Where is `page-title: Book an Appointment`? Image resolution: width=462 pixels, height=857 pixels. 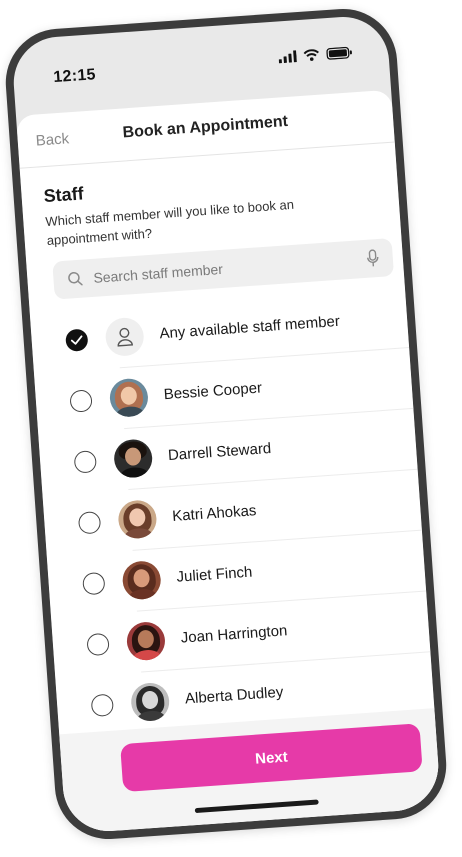 page-title: Book an Appointment is located at coordinates (205, 127).